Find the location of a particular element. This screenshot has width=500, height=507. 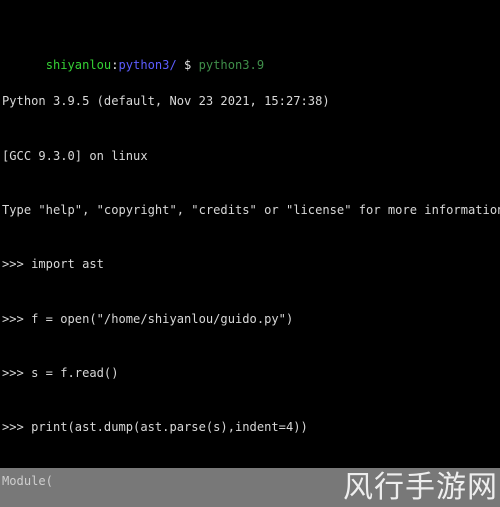

prompt-user-host: shiyanlou is located at coordinates (78, 65).